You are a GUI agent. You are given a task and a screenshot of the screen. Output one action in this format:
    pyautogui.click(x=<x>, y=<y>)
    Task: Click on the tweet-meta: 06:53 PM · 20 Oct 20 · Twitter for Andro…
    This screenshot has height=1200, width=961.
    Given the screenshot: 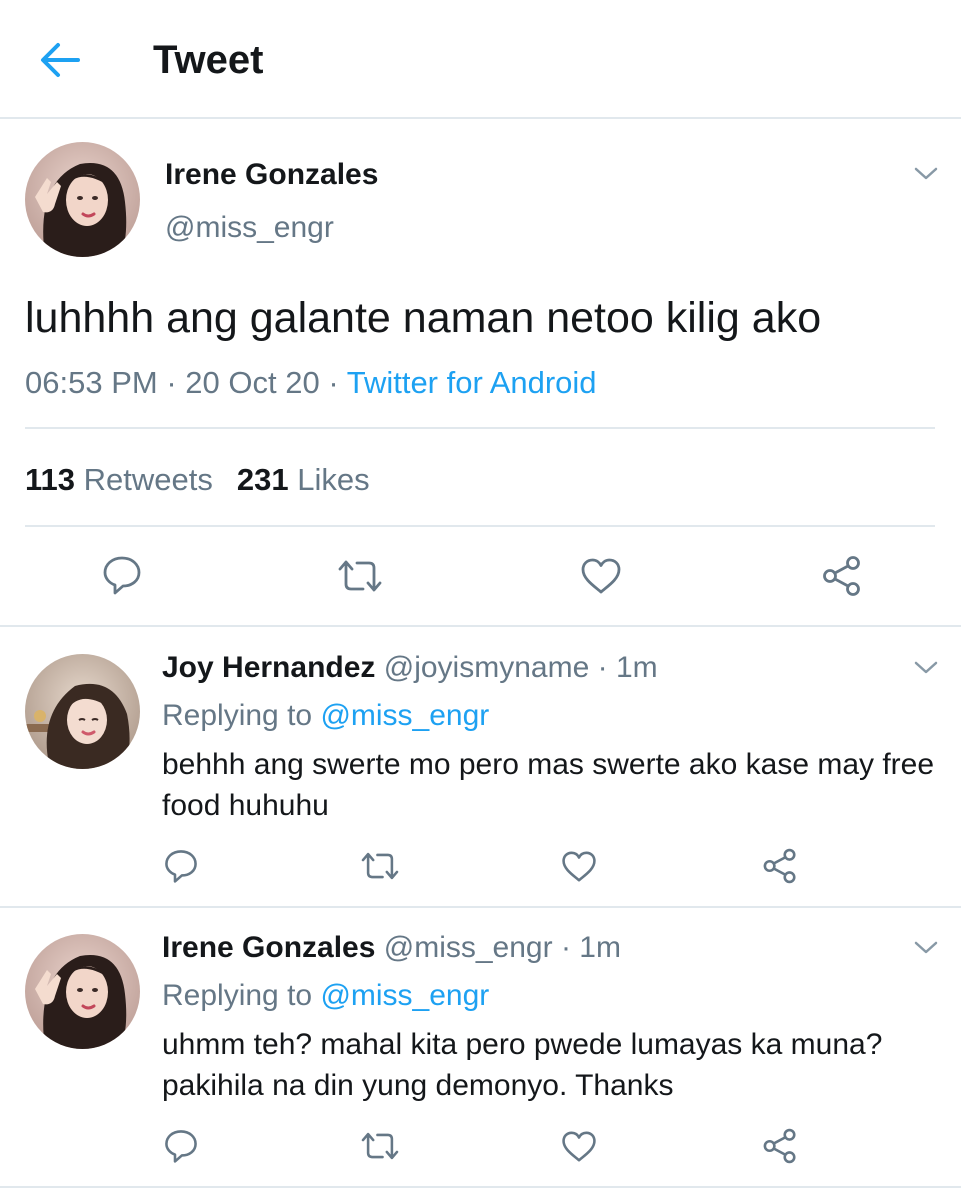 What is the action you would take?
    pyautogui.click(x=311, y=383)
    